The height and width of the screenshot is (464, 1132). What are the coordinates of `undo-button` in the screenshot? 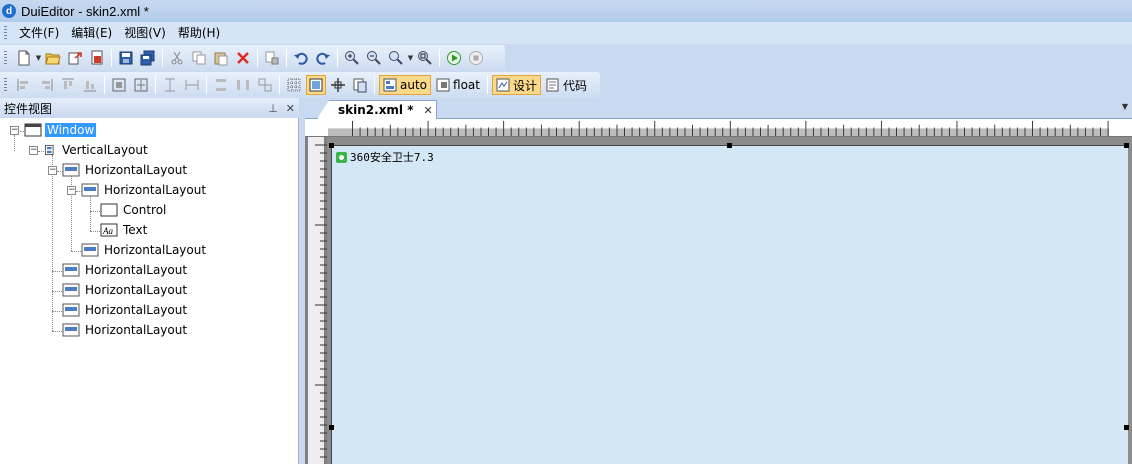 It's located at (301, 58).